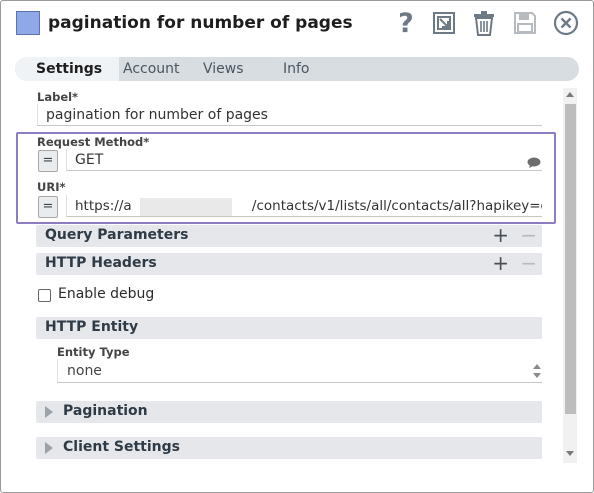 Image resolution: width=594 pixels, height=493 pixels. I want to click on client-settings-section: Client Settings, so click(289, 448).